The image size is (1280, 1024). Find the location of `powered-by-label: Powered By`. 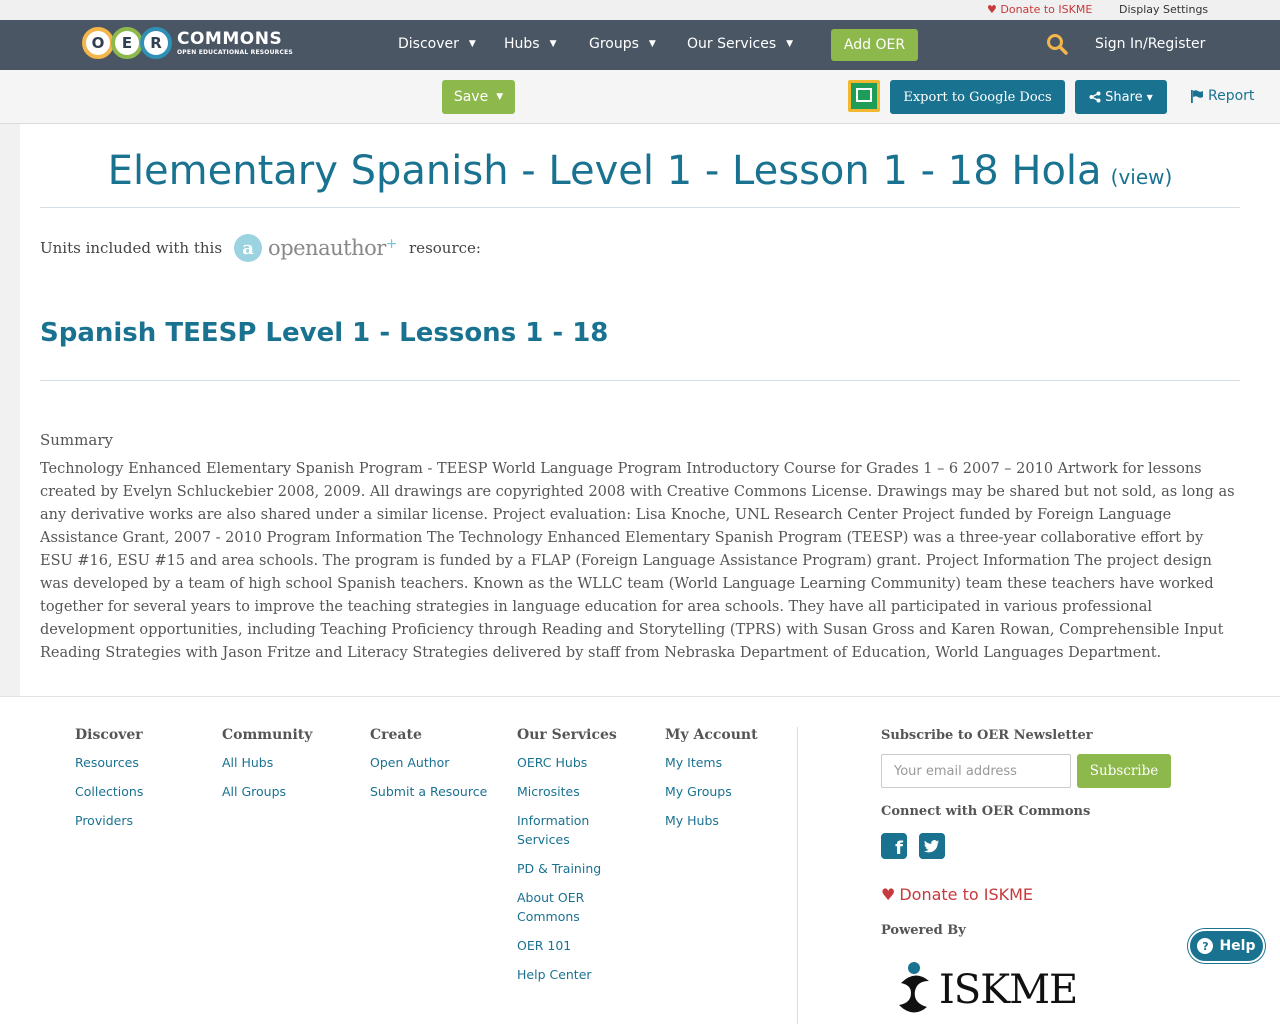

powered-by-label: Powered By is located at coordinates (923, 930).